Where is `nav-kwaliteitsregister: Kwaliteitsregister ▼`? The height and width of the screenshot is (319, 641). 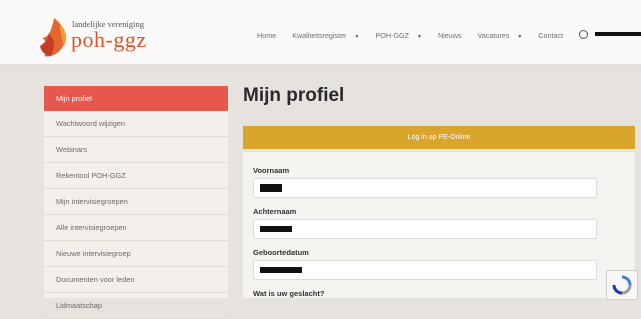
nav-kwaliteitsregister: Kwaliteitsregister ▼ is located at coordinates (329, 35).